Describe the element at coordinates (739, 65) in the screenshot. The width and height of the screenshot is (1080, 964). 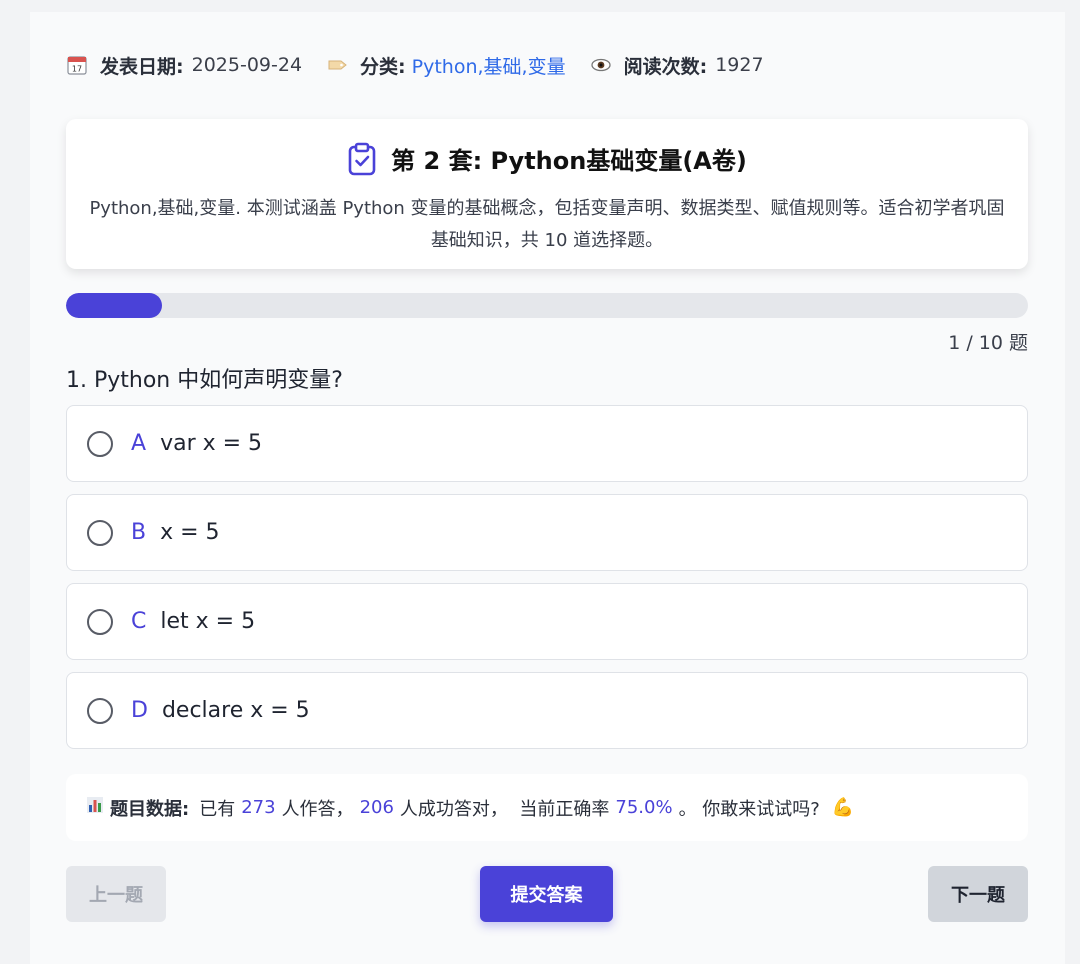
I see `views-value: 1927` at that location.